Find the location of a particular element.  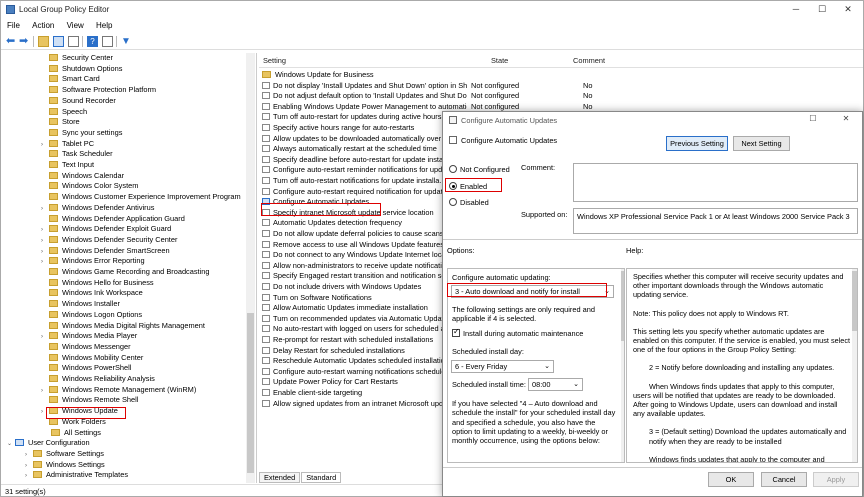

tree-root-item: ⌄ User Configuration is located at coordinates (48, 443).